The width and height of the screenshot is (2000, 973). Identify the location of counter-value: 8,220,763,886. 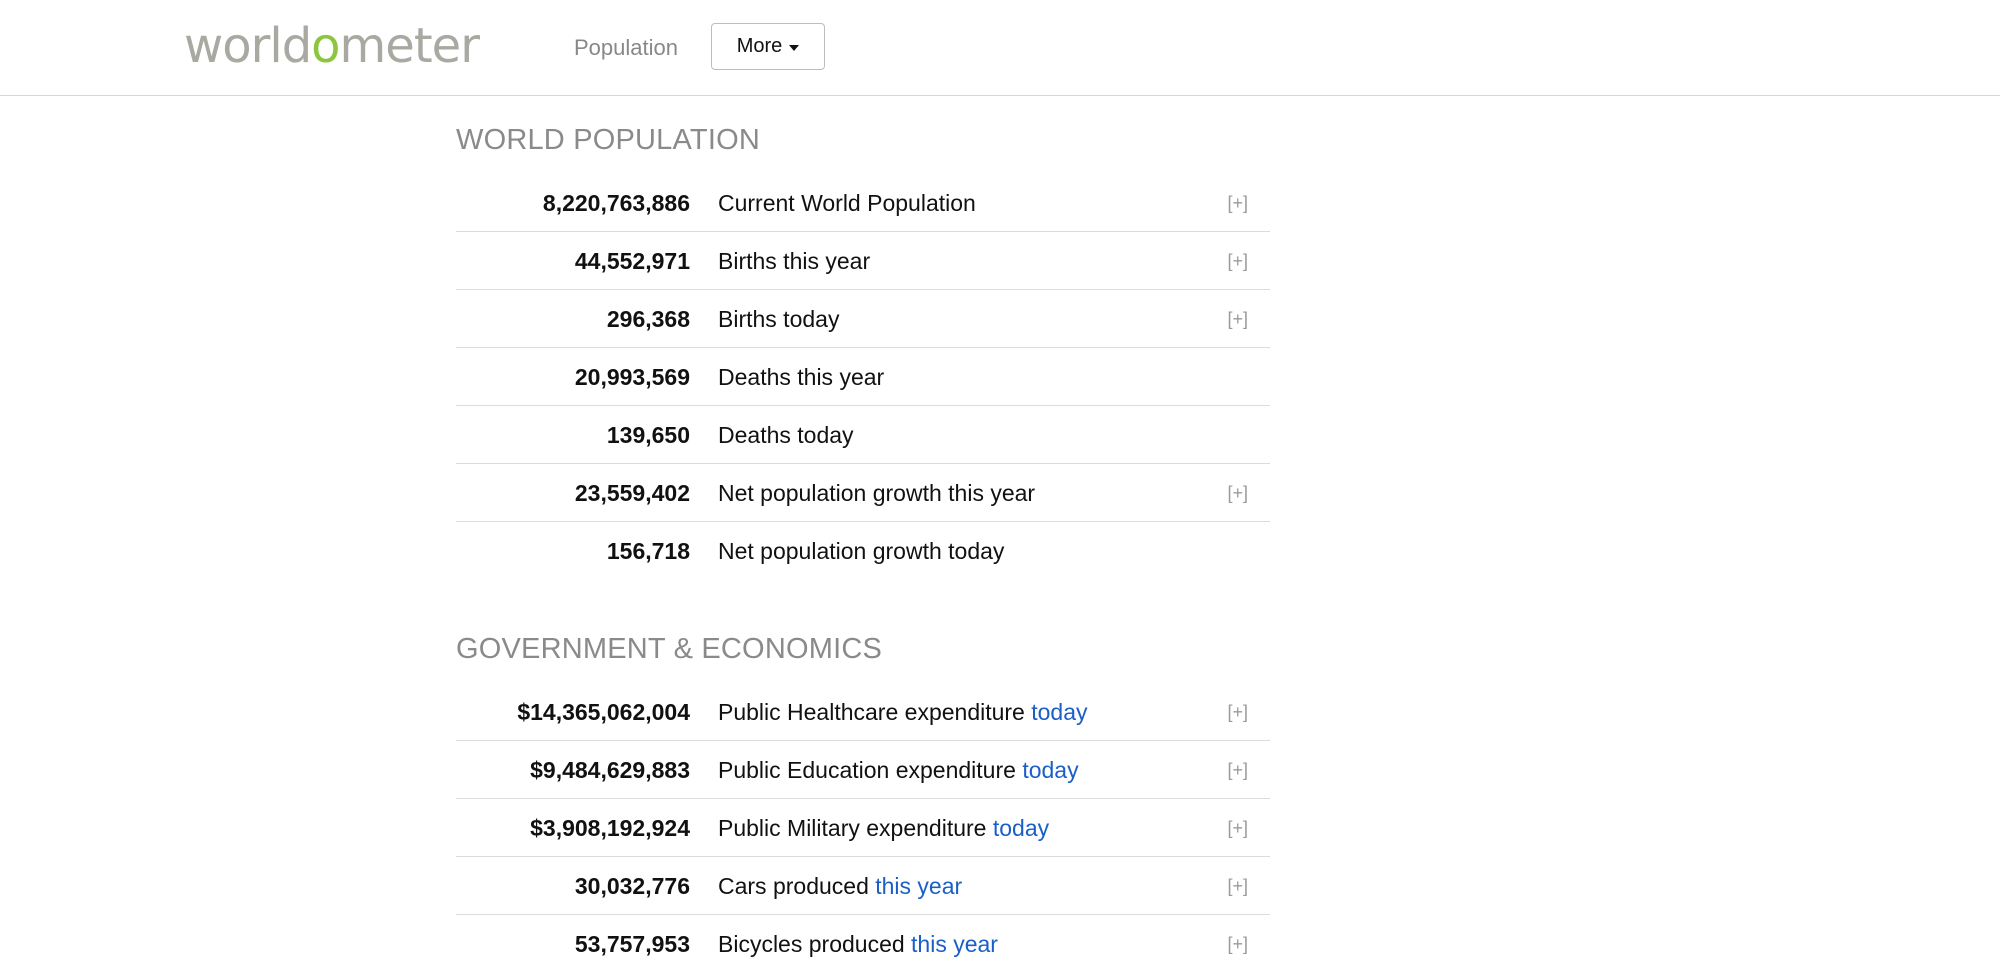
(616, 203).